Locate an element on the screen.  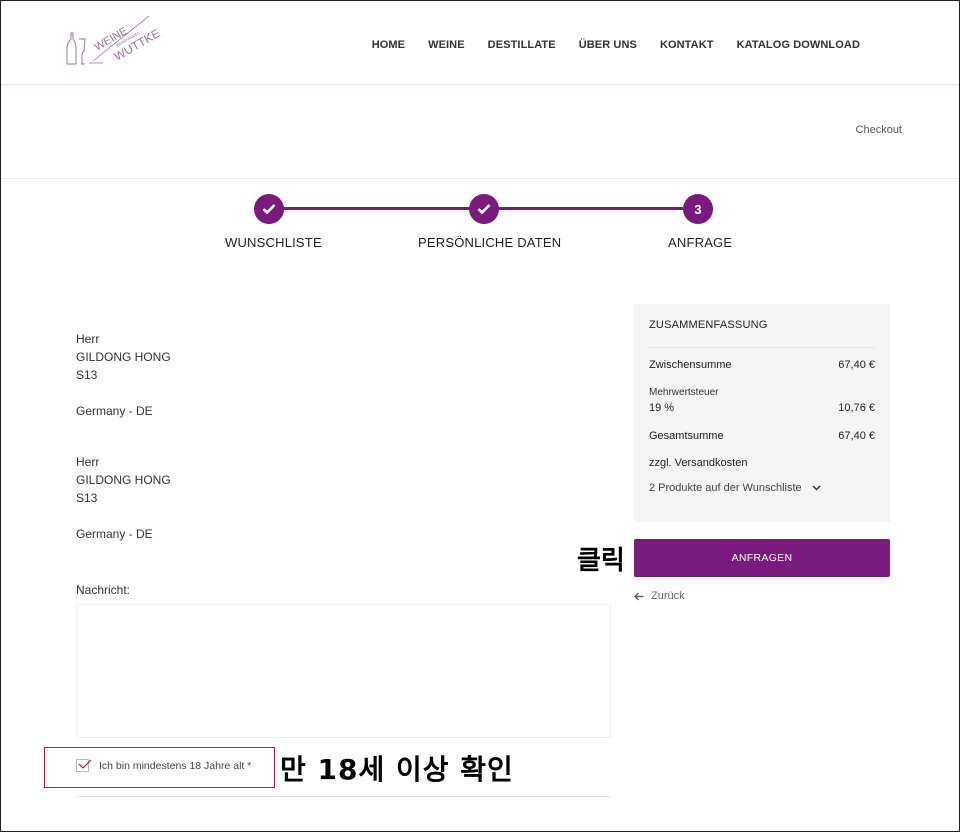
products-toggle: 2 Produkte auf der Wunschliste is located at coordinates (735, 488).